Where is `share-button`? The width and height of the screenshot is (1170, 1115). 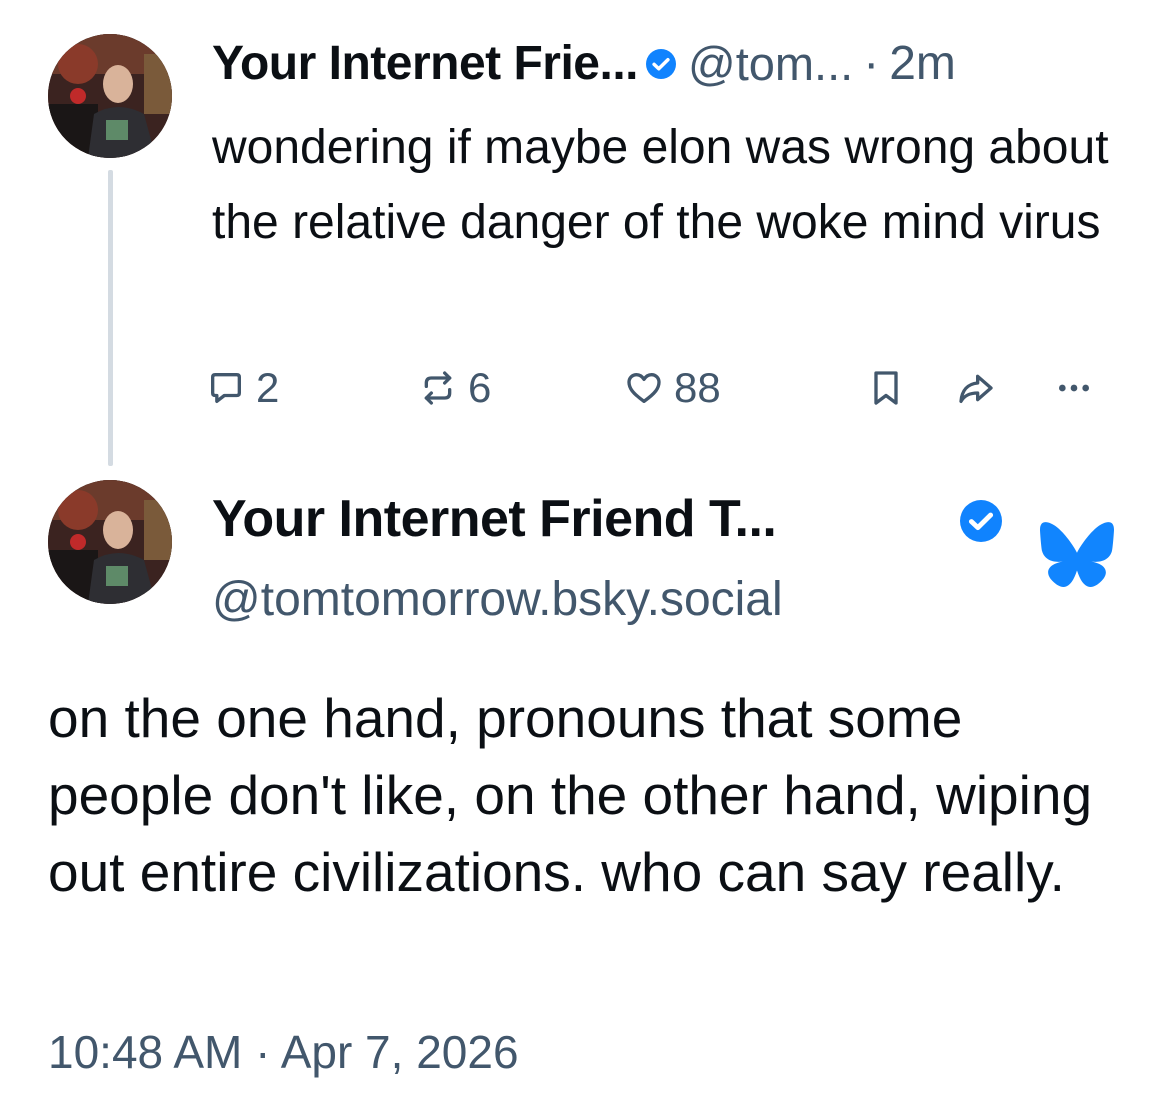 share-button is located at coordinates (976, 388).